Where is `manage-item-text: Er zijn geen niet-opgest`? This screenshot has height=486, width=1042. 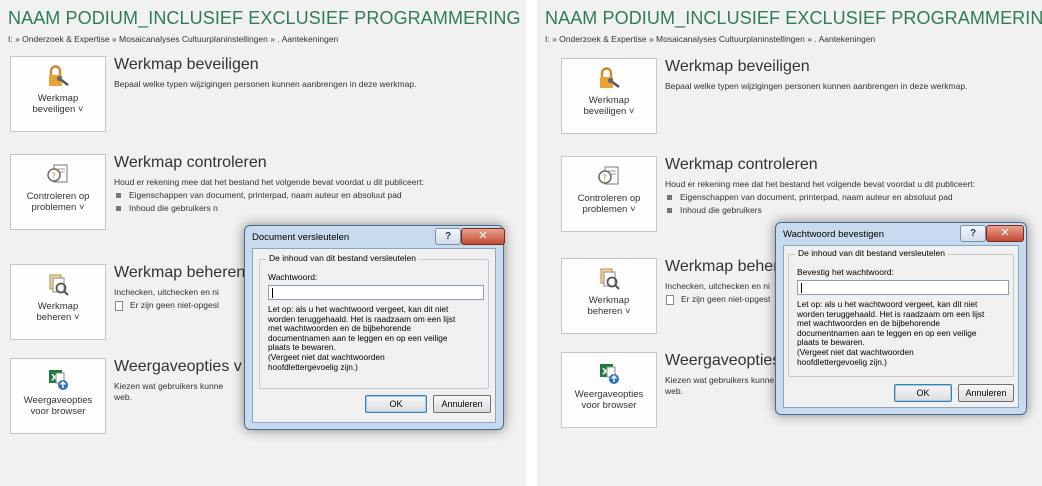 manage-item-text: Er zijn geen niet-opgest is located at coordinates (726, 299).